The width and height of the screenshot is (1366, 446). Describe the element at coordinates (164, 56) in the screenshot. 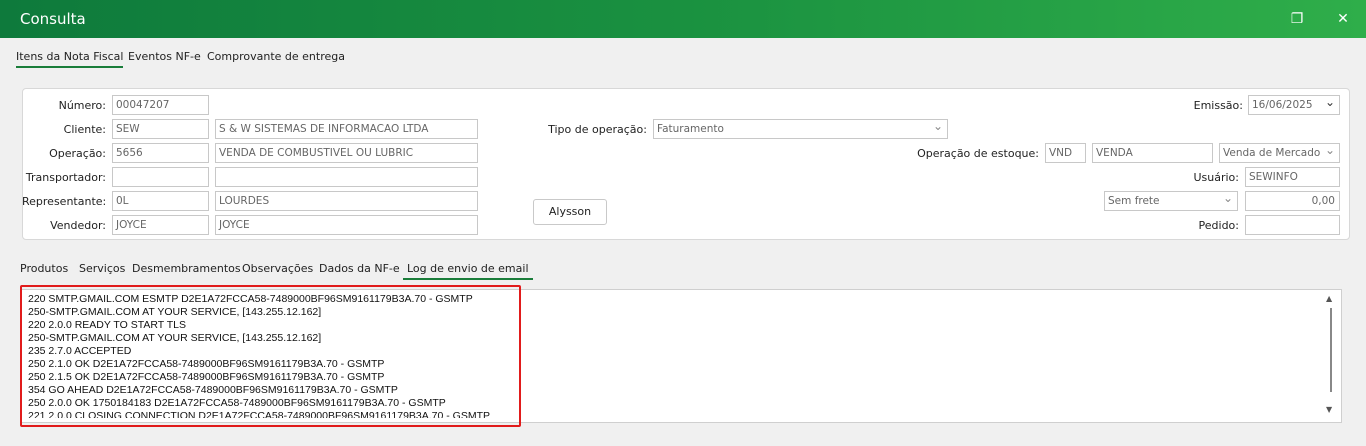

I see `tab-eventos-nfe: Eventos NF-e` at that location.